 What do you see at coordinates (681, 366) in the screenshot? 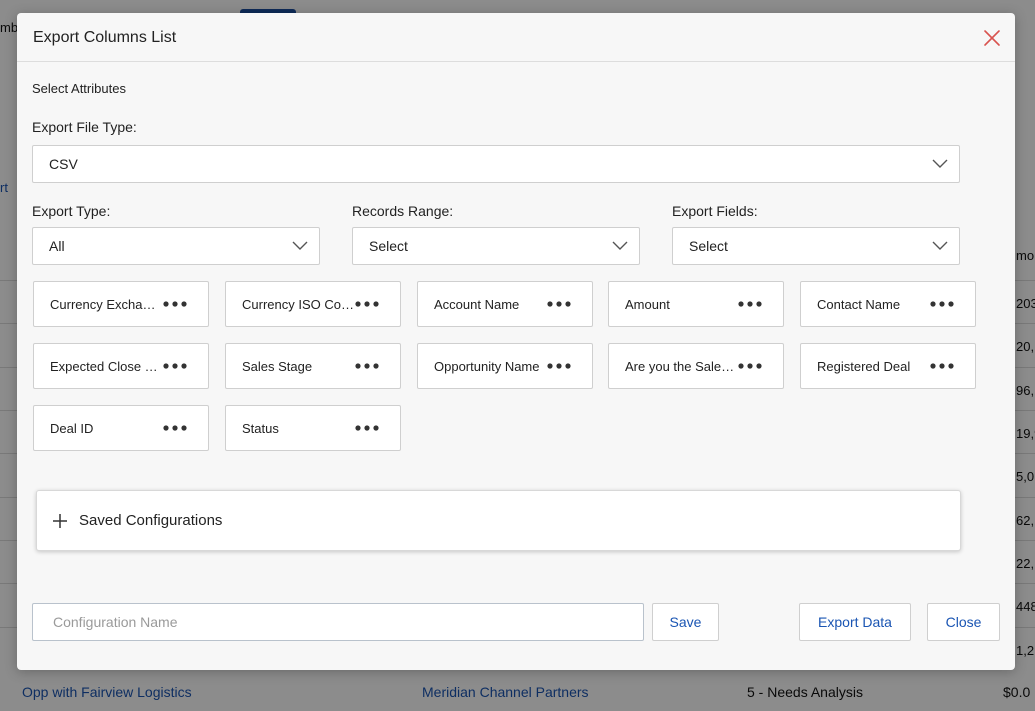
I see `attribute-chip-label: Are you the Sales Rep` at bounding box center [681, 366].